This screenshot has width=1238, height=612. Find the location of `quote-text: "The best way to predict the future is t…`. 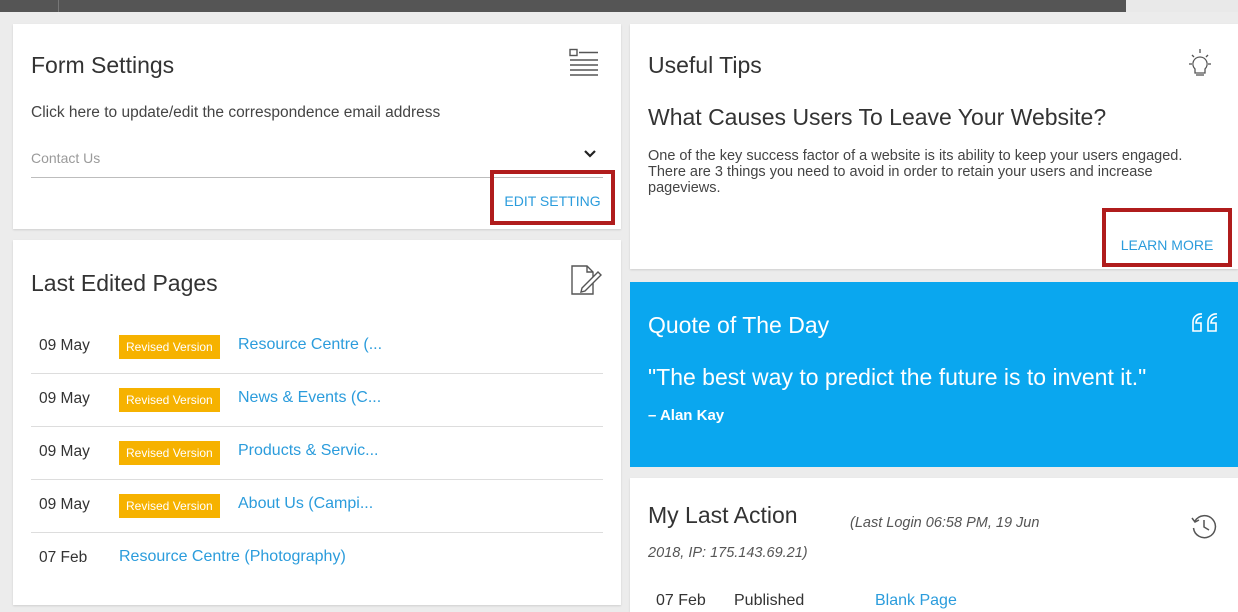

quote-text: "The best way to predict the future is t… is located at coordinates (897, 377).